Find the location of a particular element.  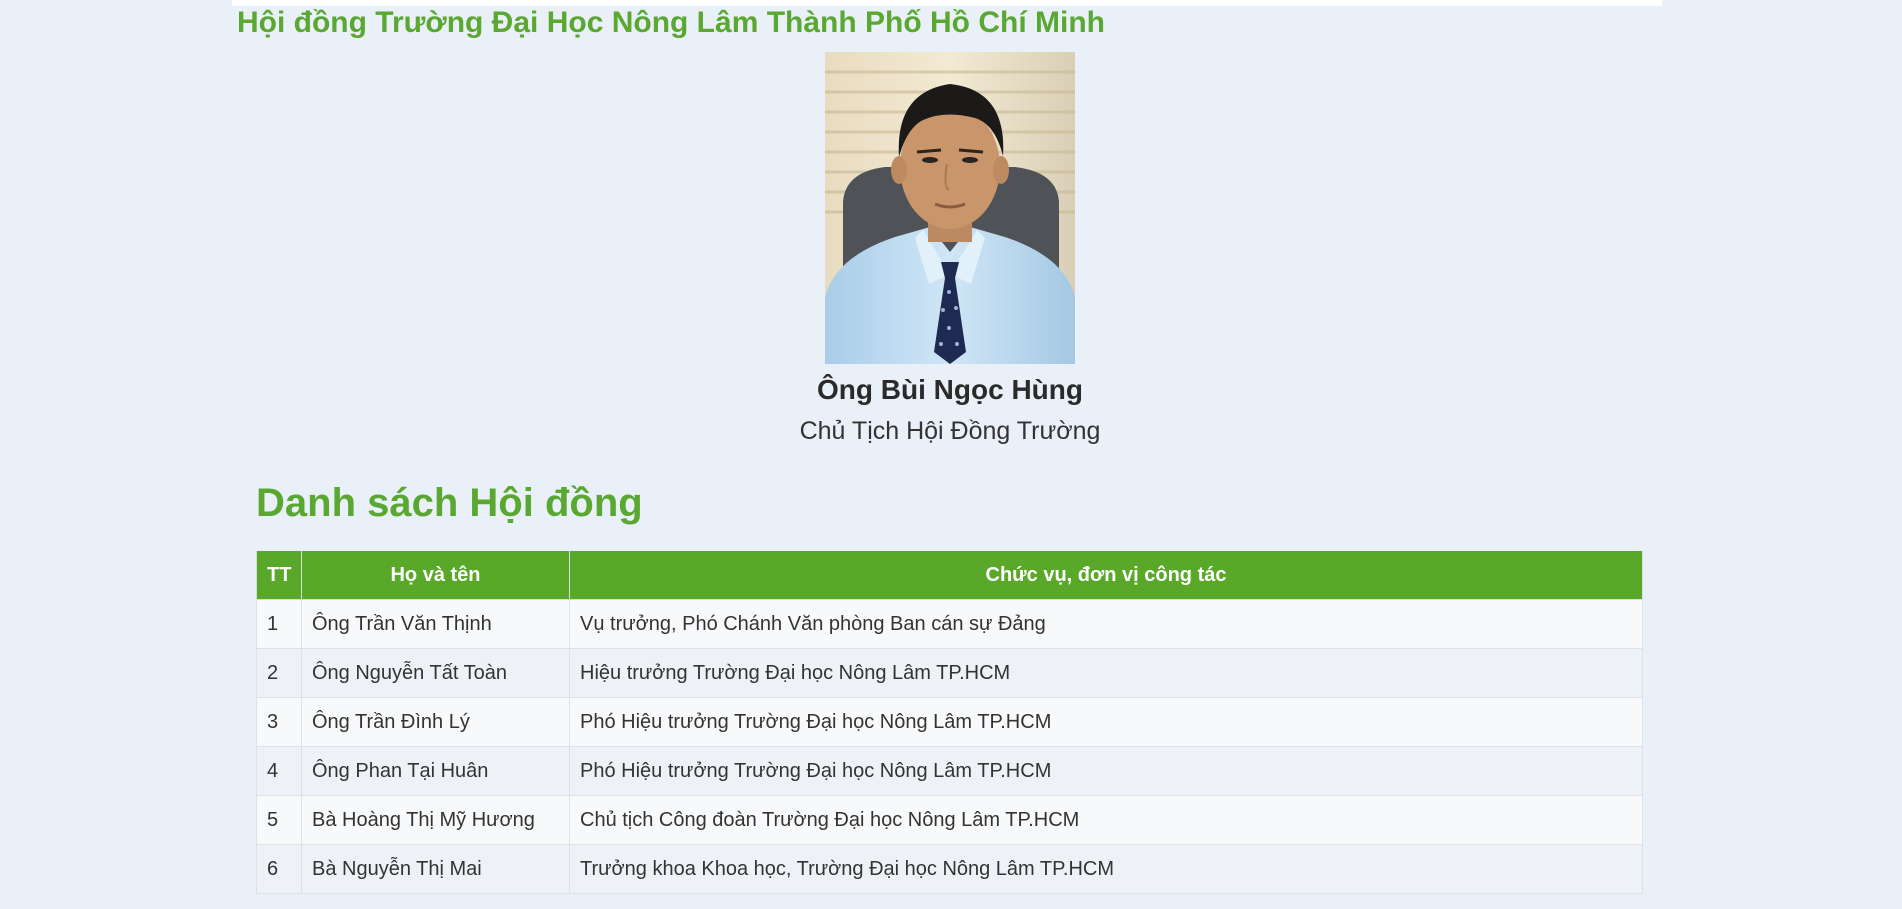

row-number: 5 is located at coordinates (279, 820).